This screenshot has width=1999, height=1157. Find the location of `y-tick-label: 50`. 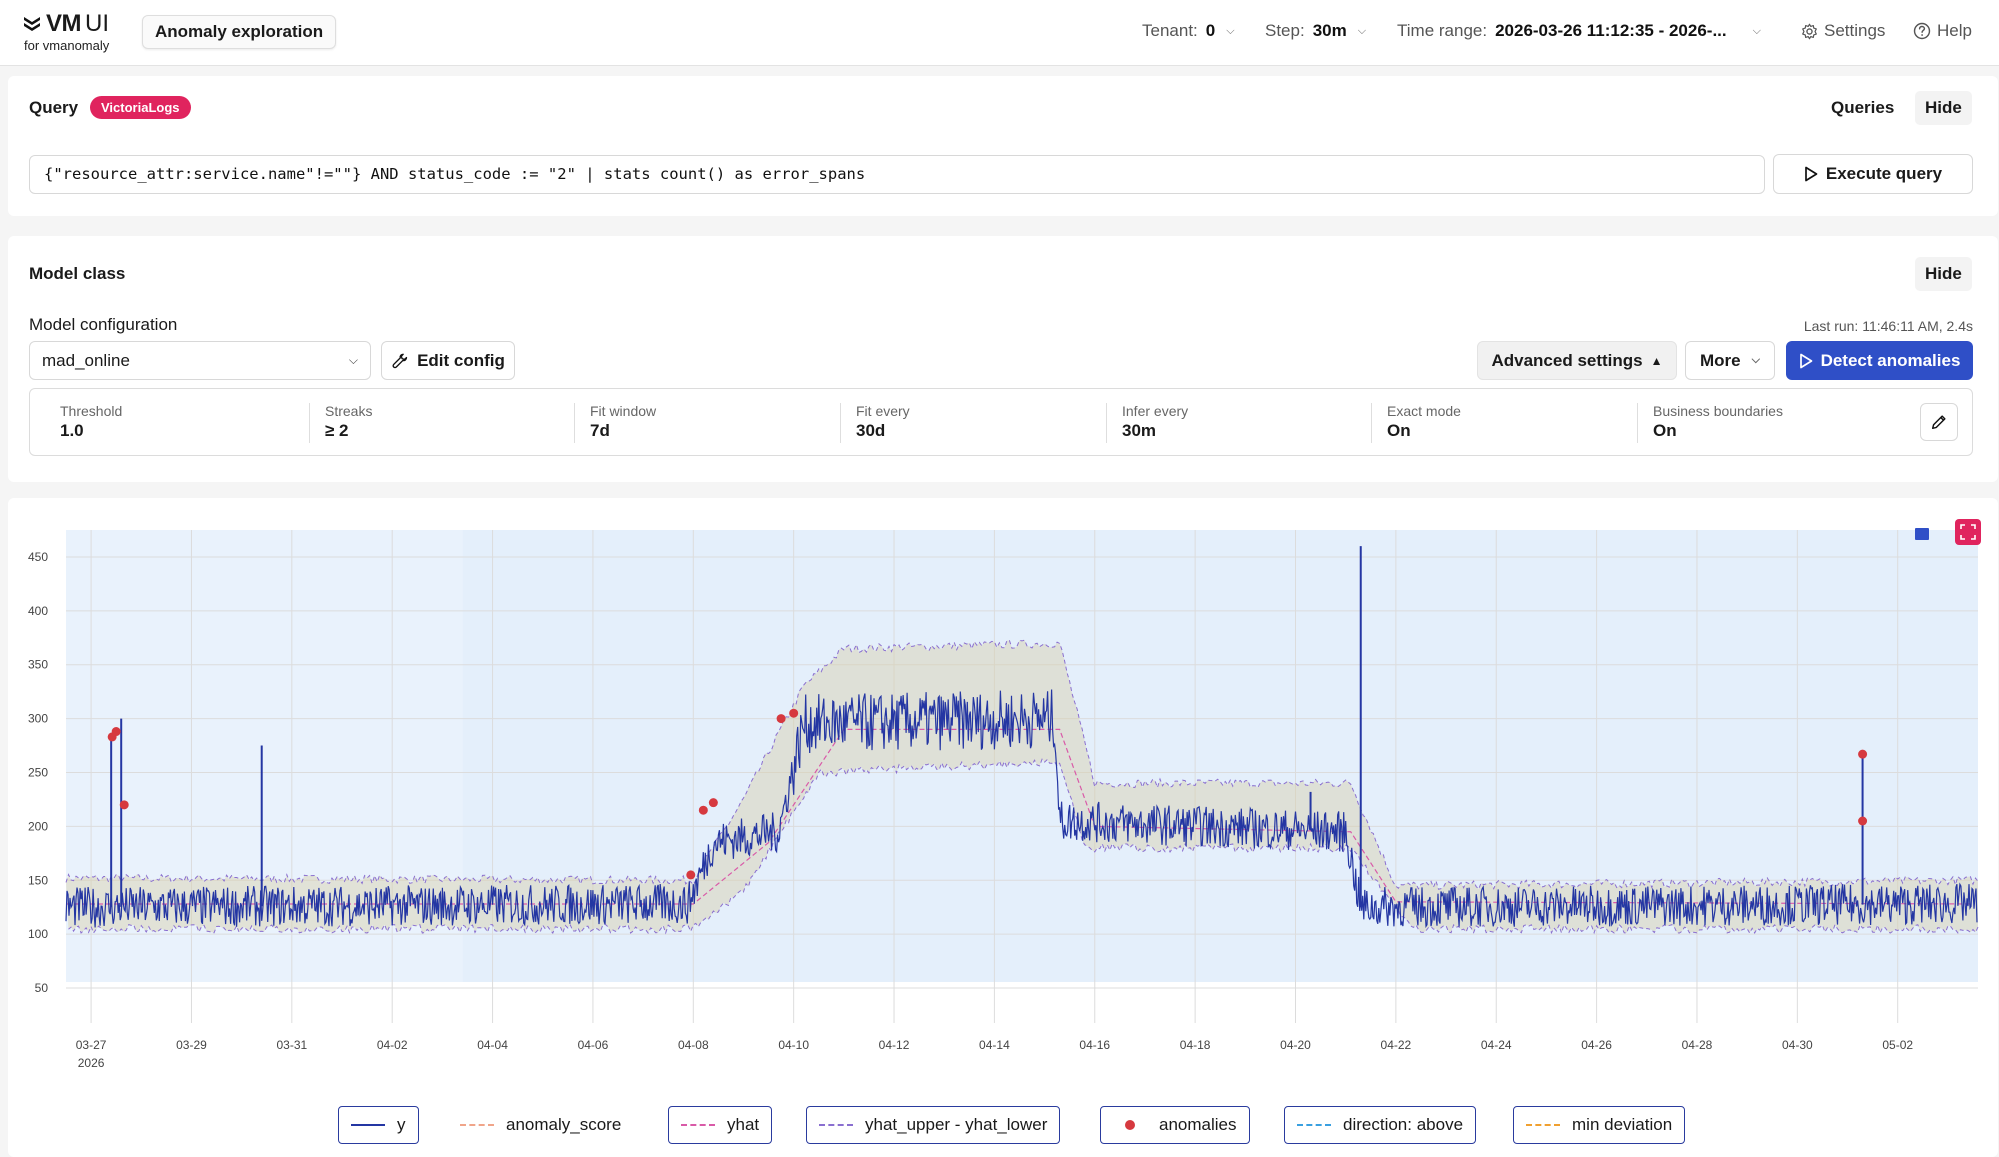

y-tick-label: 50 is located at coordinates (42, 988).